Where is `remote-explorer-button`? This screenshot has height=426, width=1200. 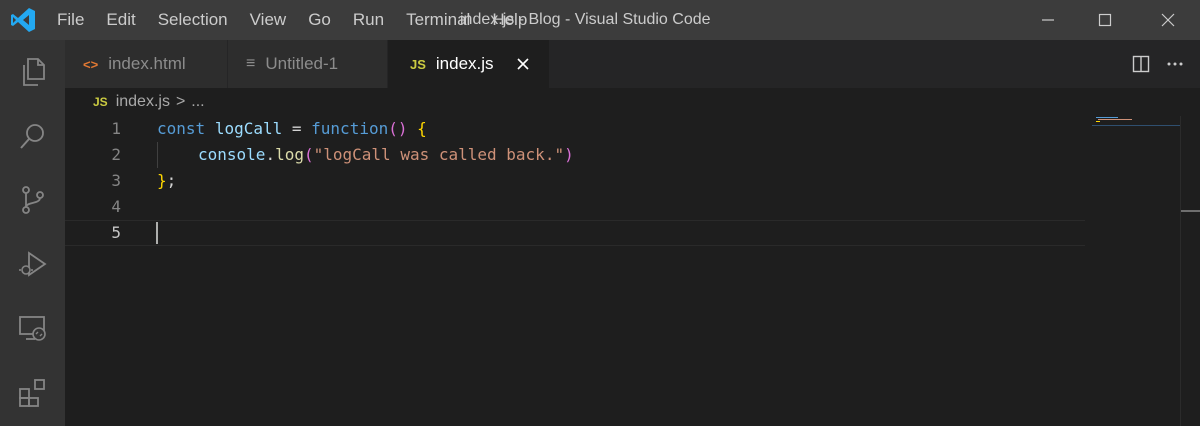 remote-explorer-button is located at coordinates (32, 328).